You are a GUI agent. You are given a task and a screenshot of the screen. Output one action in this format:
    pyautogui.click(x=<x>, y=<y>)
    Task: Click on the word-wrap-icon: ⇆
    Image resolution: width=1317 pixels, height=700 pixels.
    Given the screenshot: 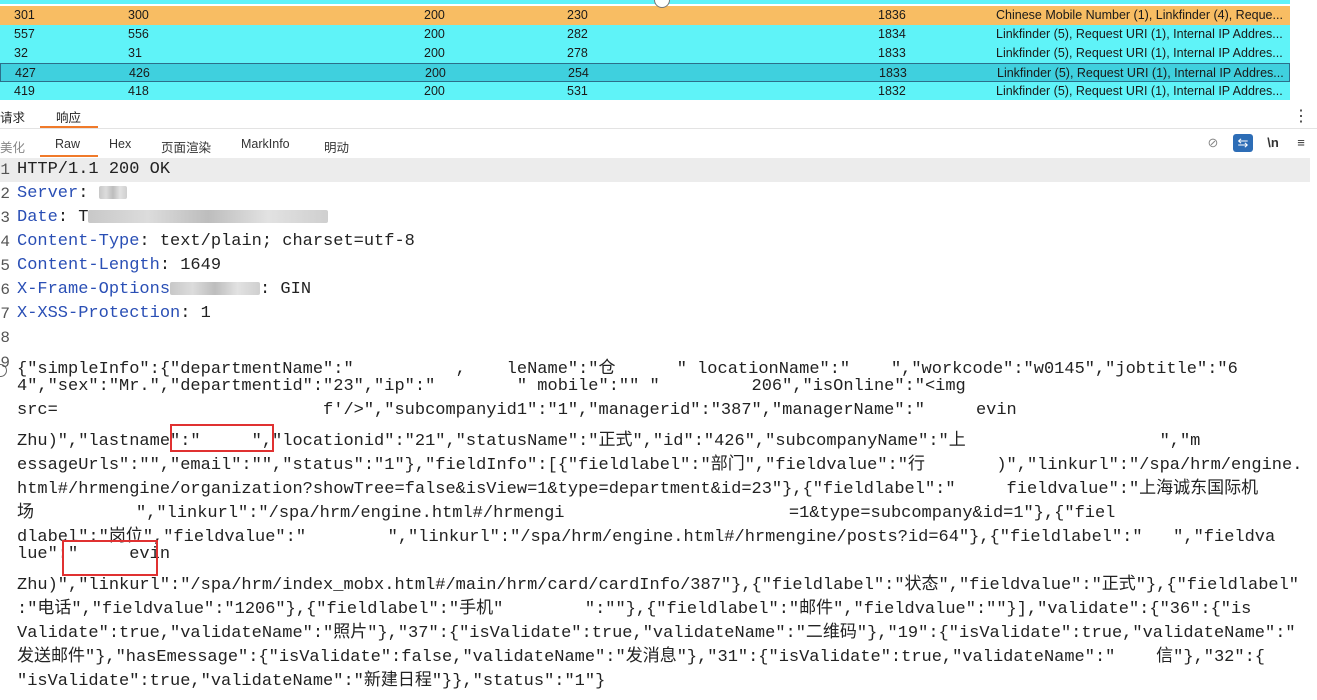 What is the action you would take?
    pyautogui.click(x=1243, y=143)
    